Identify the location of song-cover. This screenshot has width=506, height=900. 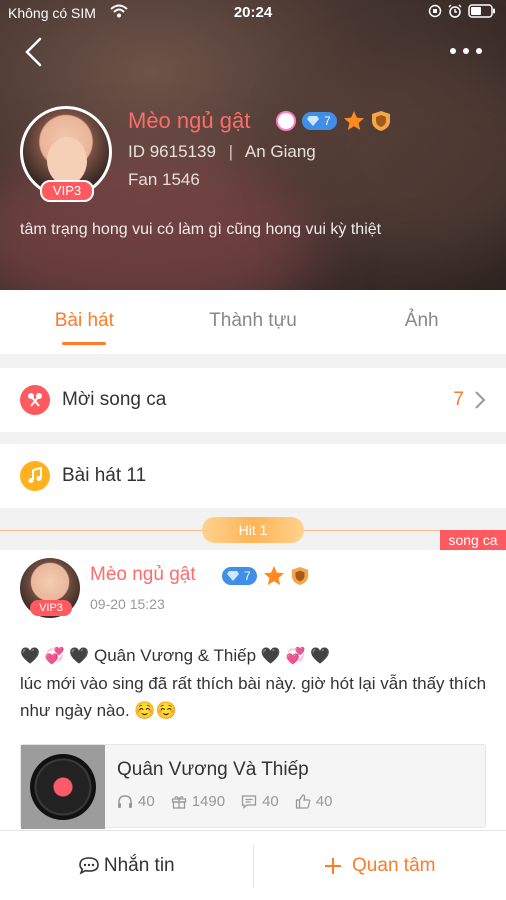
(63, 787).